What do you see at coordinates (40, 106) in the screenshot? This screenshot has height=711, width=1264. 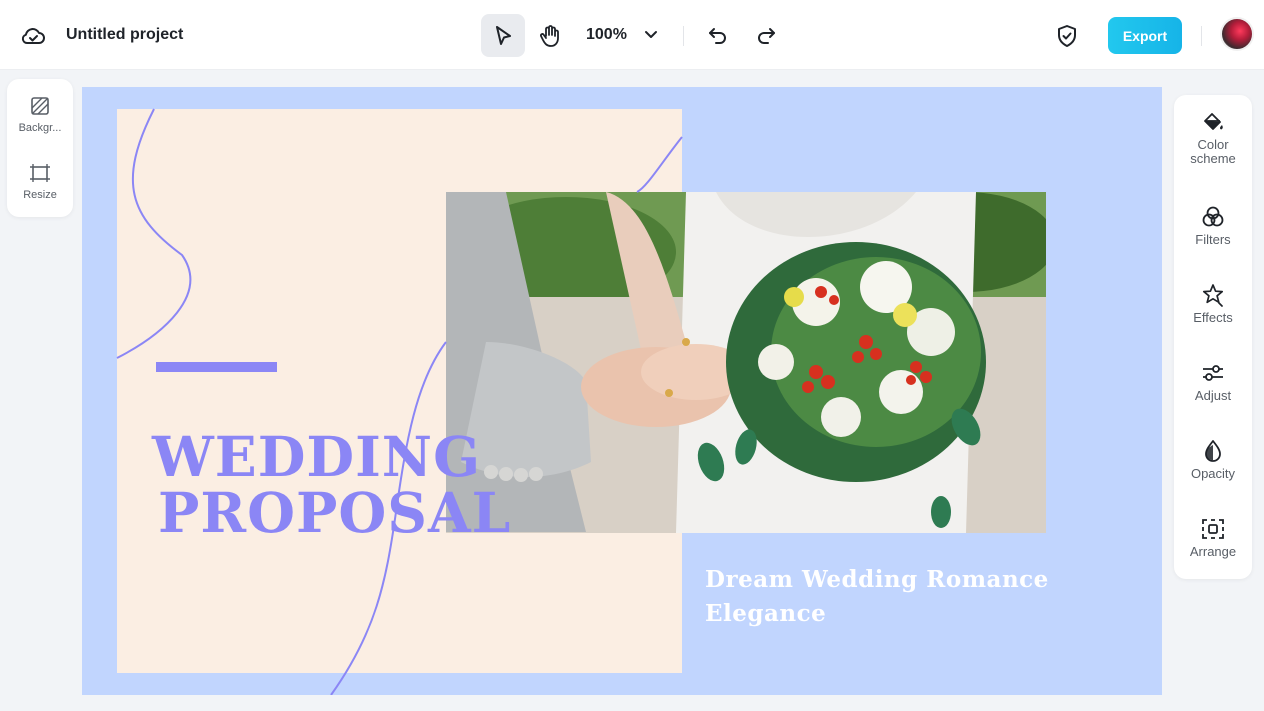 I see `background-icon` at bounding box center [40, 106].